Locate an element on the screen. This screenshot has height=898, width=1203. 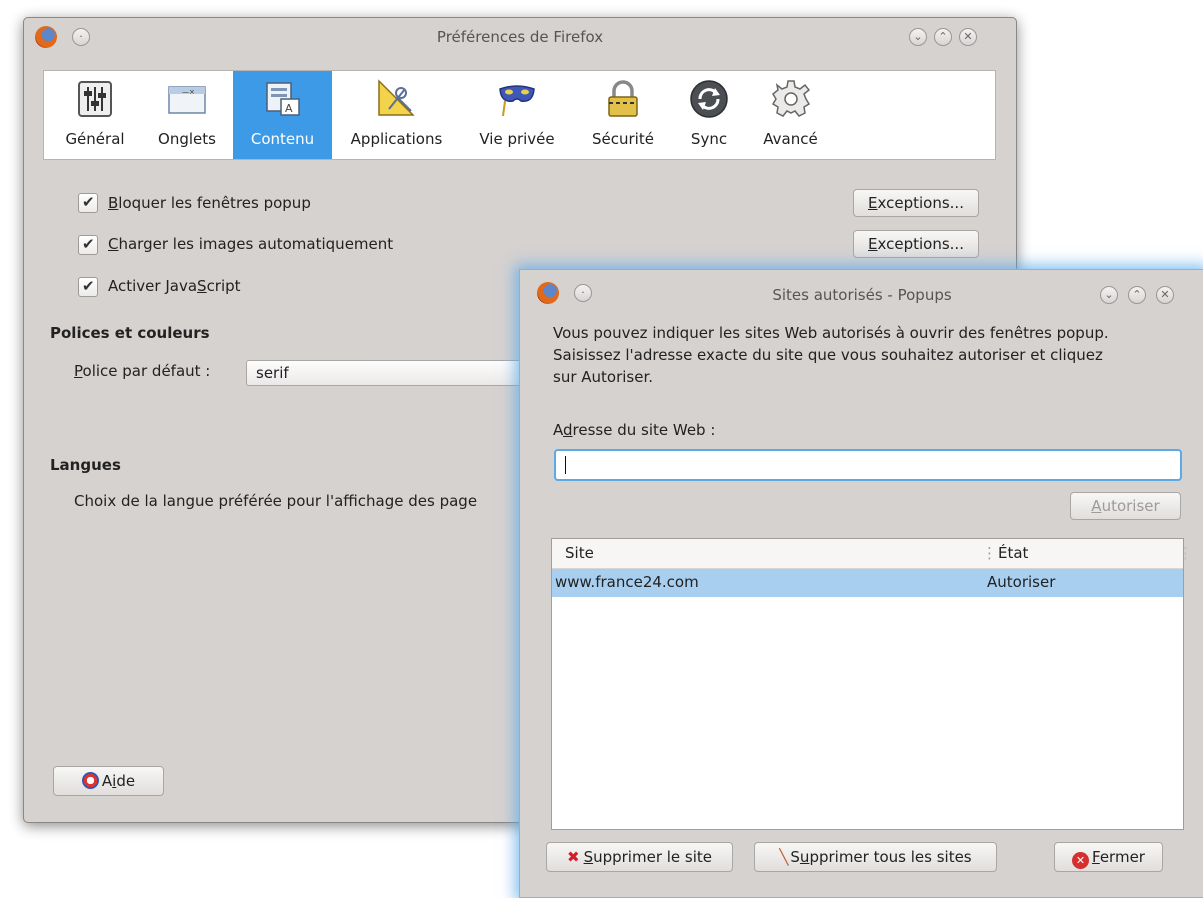
svg-text: A is located at coordinates (289, 108).